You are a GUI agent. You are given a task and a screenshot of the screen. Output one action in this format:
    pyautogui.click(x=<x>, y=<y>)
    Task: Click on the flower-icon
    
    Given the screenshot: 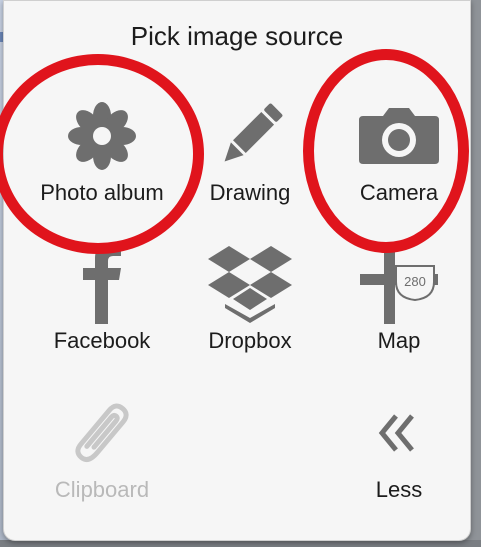 What is the action you would take?
    pyautogui.click(x=102, y=136)
    